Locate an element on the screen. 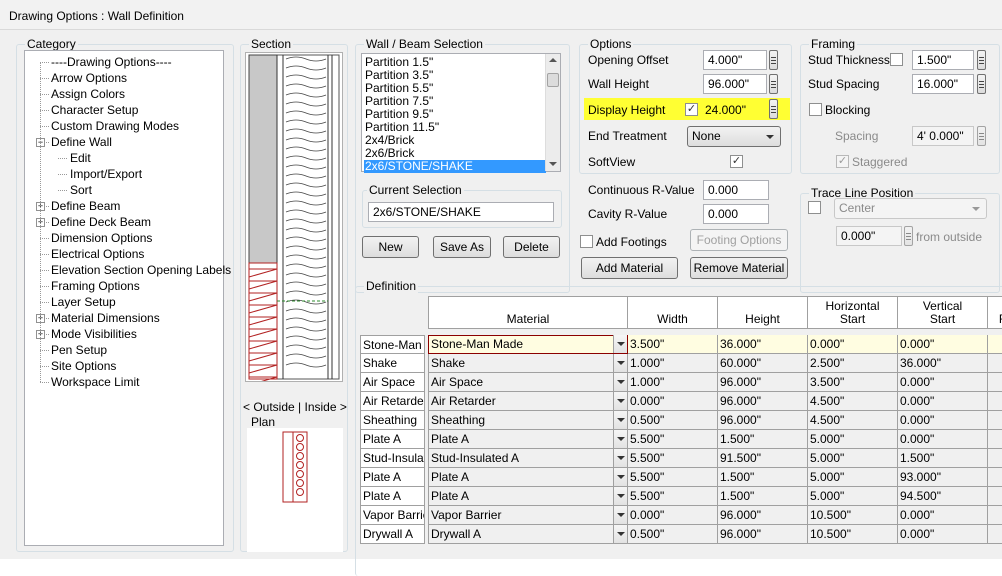 Image resolution: width=1002 pixels, height=576 pixels. category-item: Define Beam is located at coordinates (85, 206).